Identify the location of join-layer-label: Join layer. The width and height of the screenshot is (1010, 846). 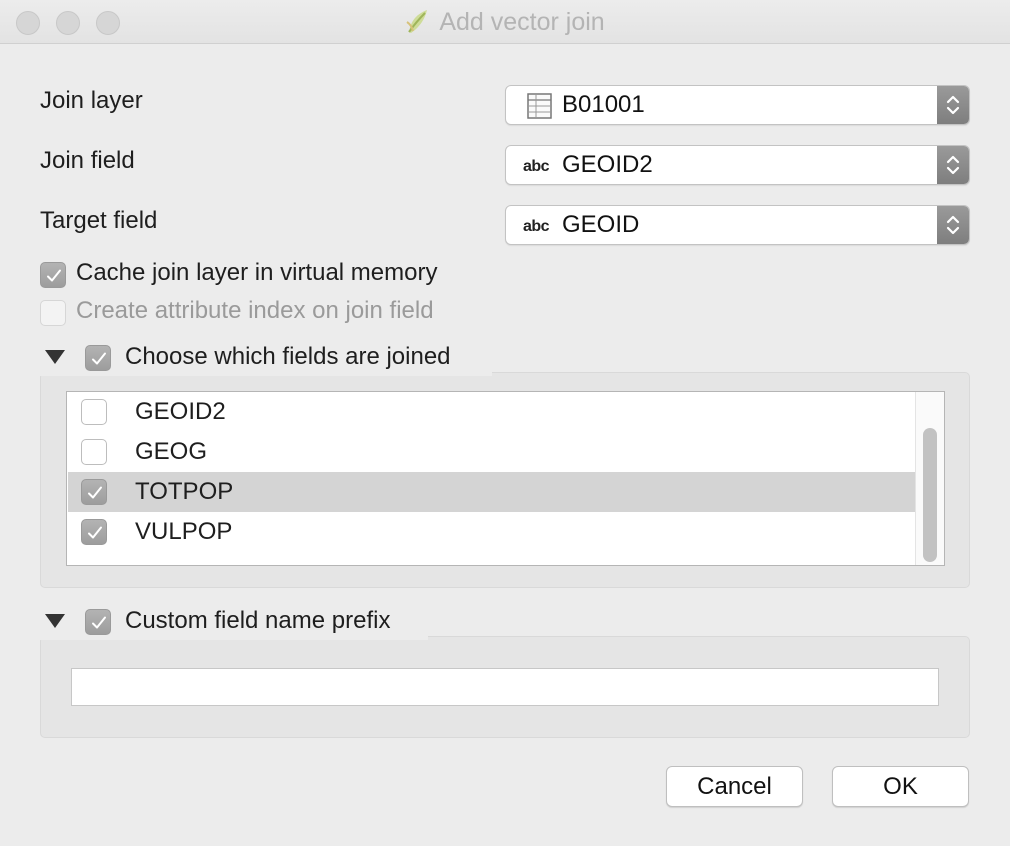
(91, 100).